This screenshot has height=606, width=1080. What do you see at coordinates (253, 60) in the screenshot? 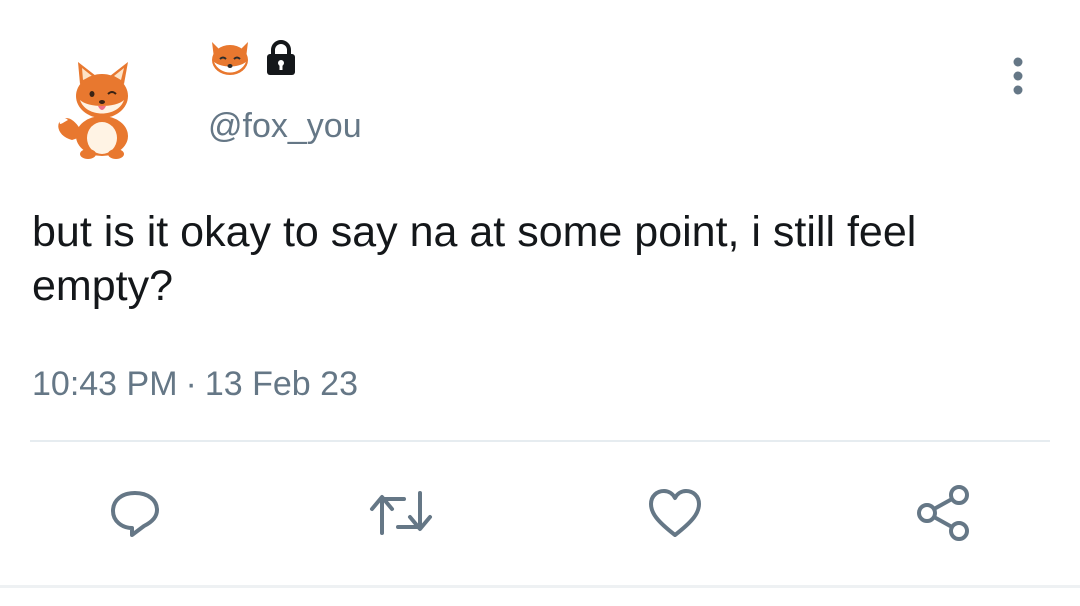
I see `display-name` at bounding box center [253, 60].